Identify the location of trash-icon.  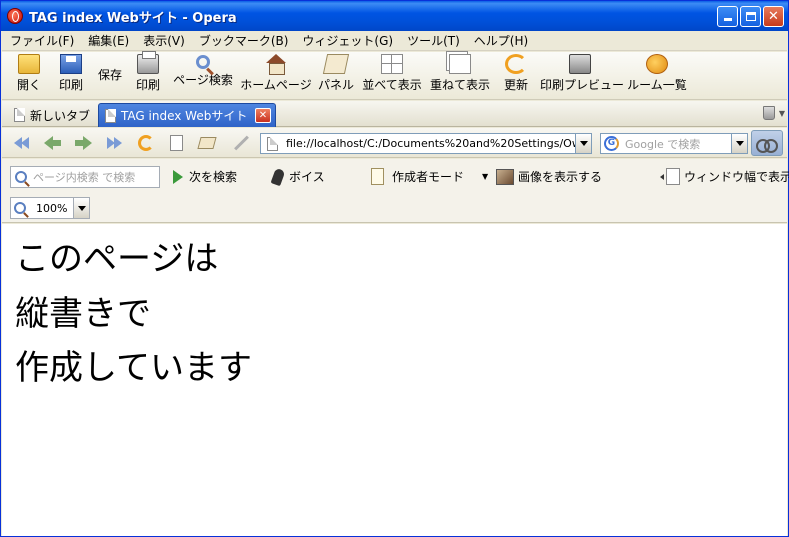
(769, 113).